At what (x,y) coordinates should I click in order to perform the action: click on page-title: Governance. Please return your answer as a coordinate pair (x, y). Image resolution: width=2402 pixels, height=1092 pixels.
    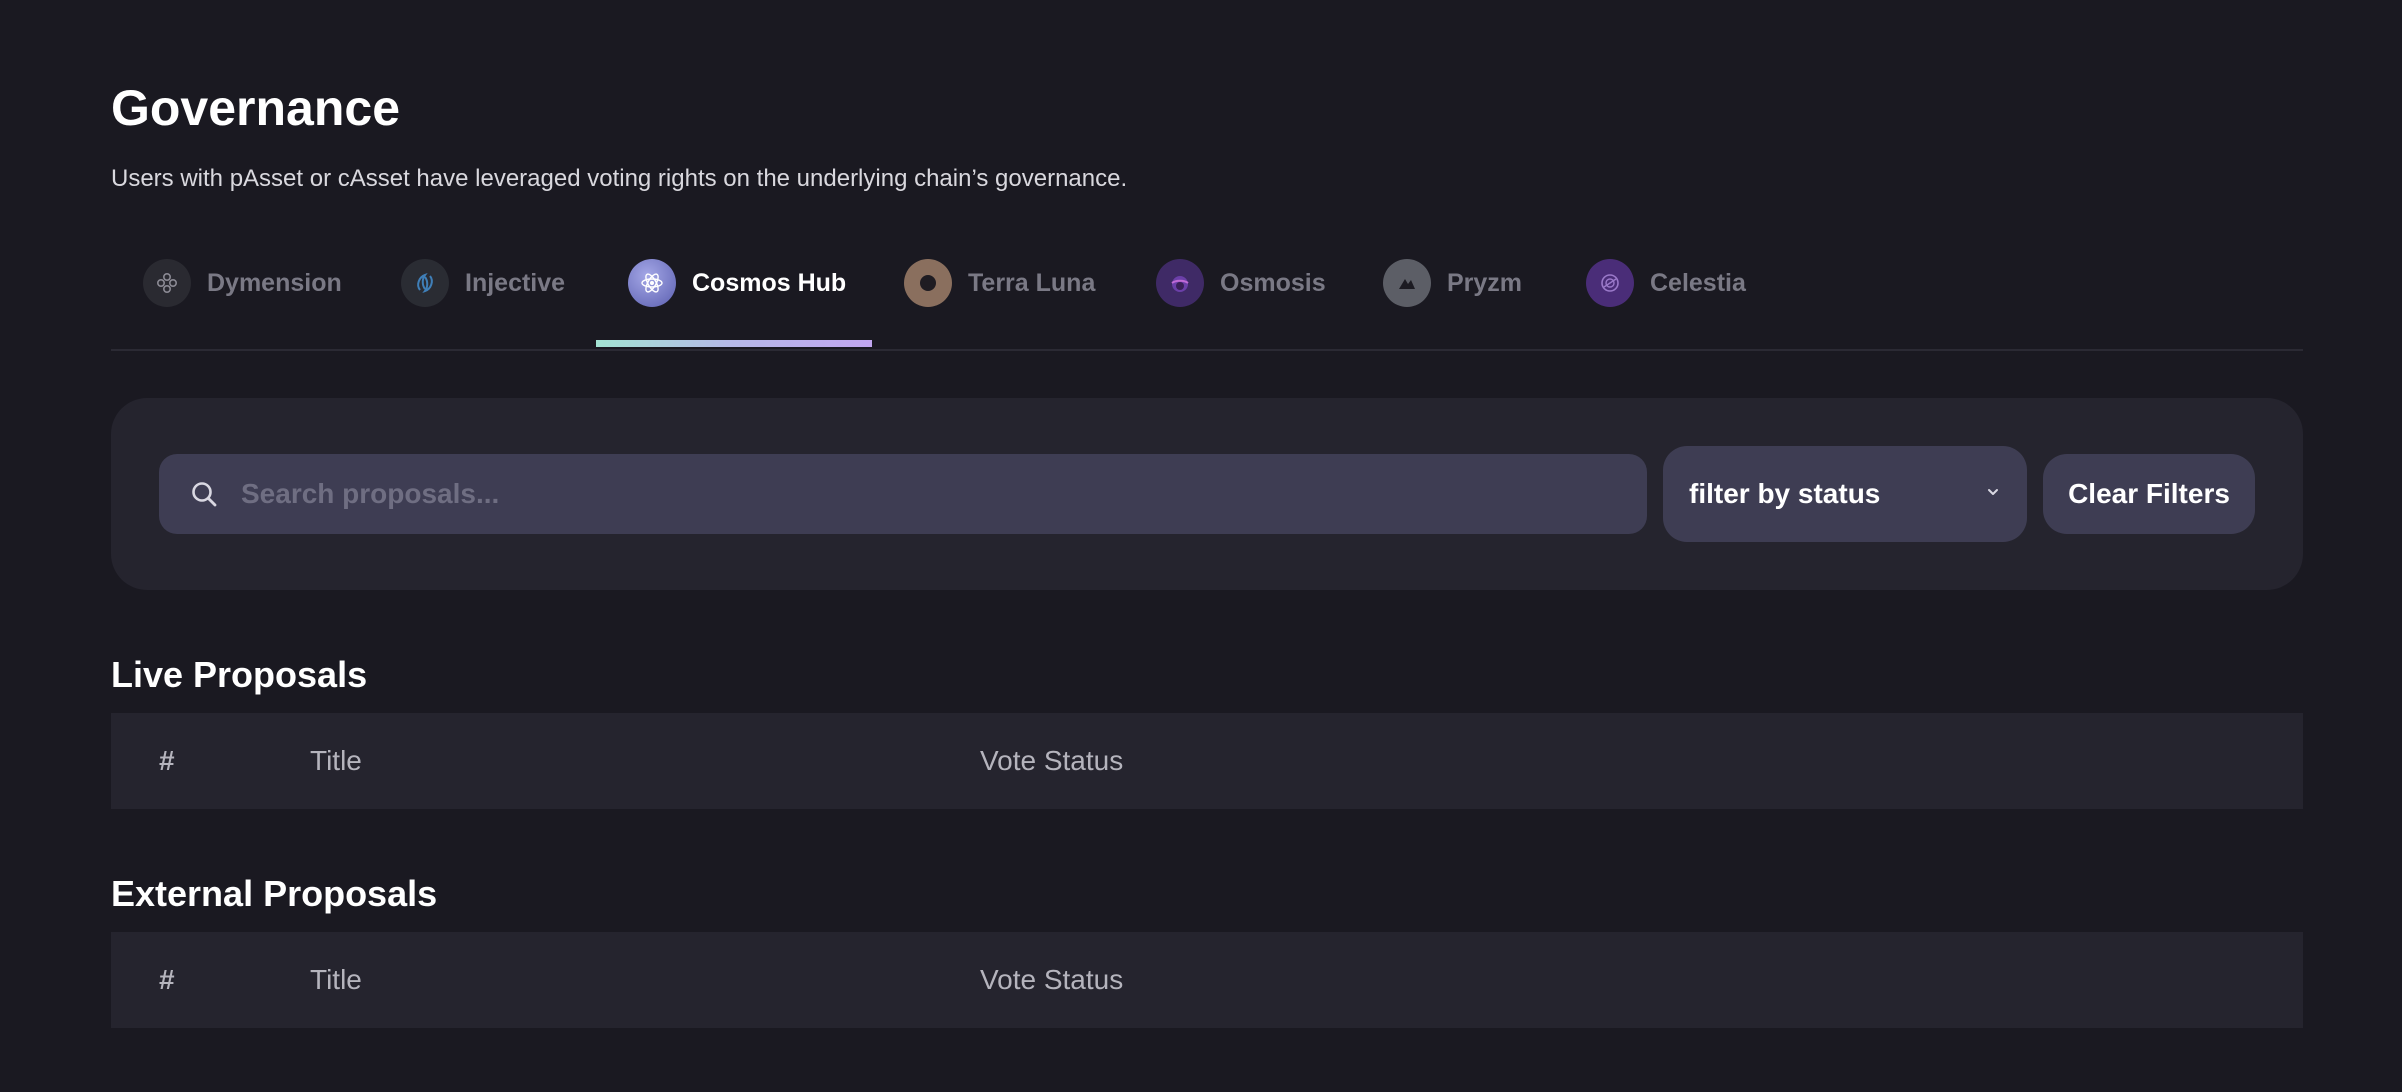
    Looking at the image, I should click on (256, 108).